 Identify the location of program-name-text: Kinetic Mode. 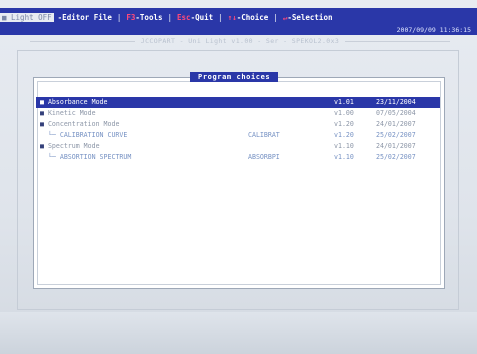
(71, 113).